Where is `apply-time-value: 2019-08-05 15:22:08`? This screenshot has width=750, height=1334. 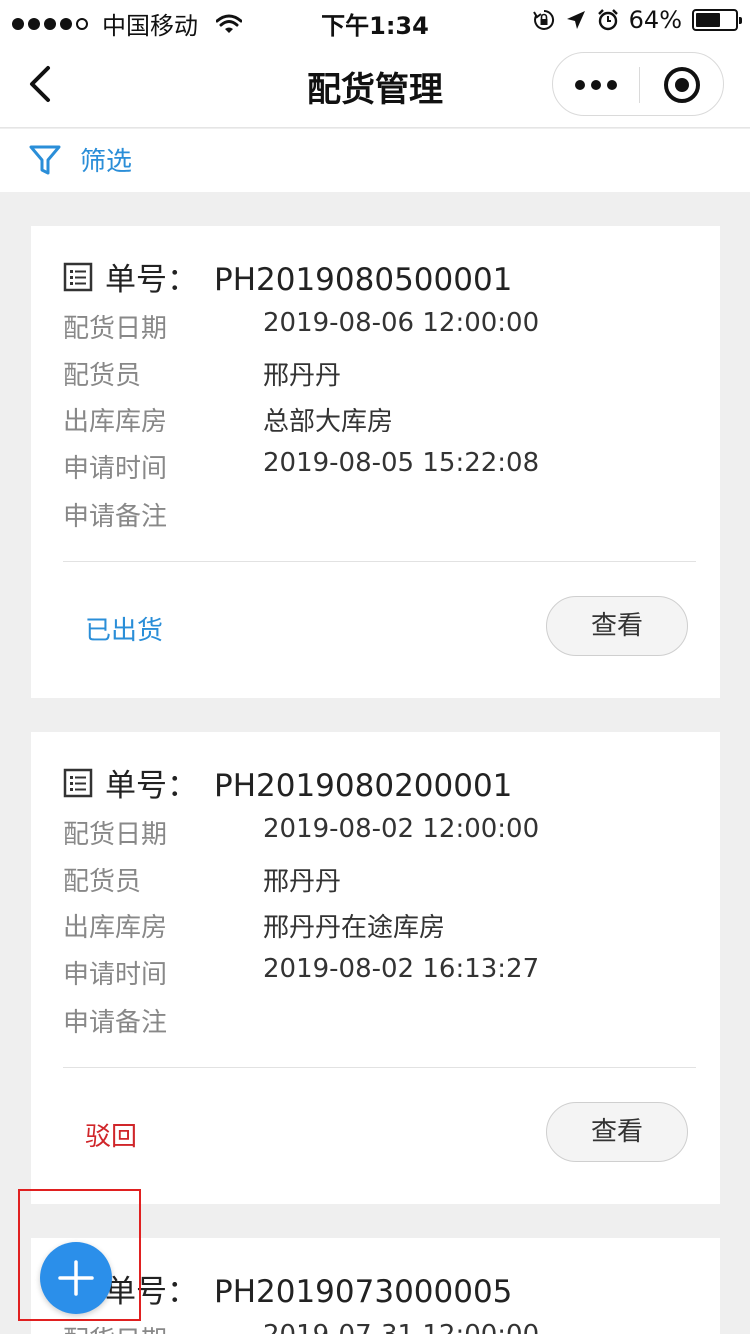
apply-time-value: 2019-08-05 15:22:08 is located at coordinates (401, 463).